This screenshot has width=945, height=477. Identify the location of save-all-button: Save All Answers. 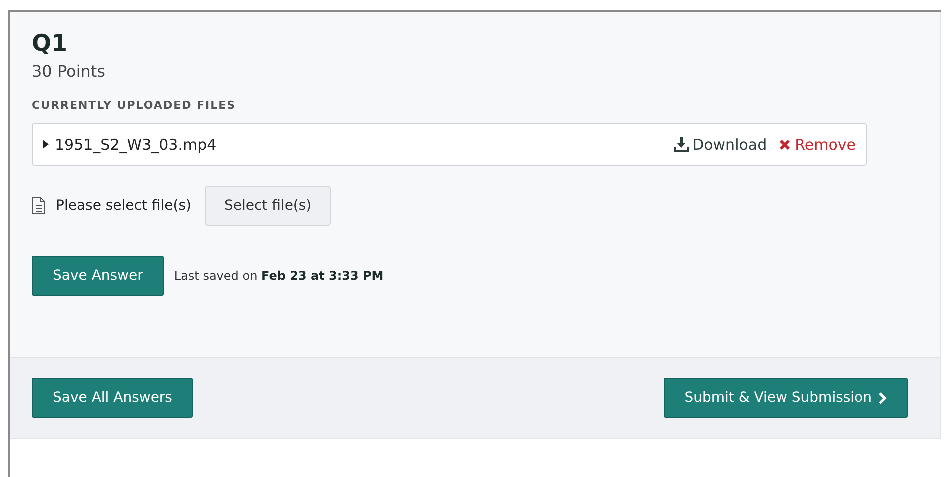
(113, 398).